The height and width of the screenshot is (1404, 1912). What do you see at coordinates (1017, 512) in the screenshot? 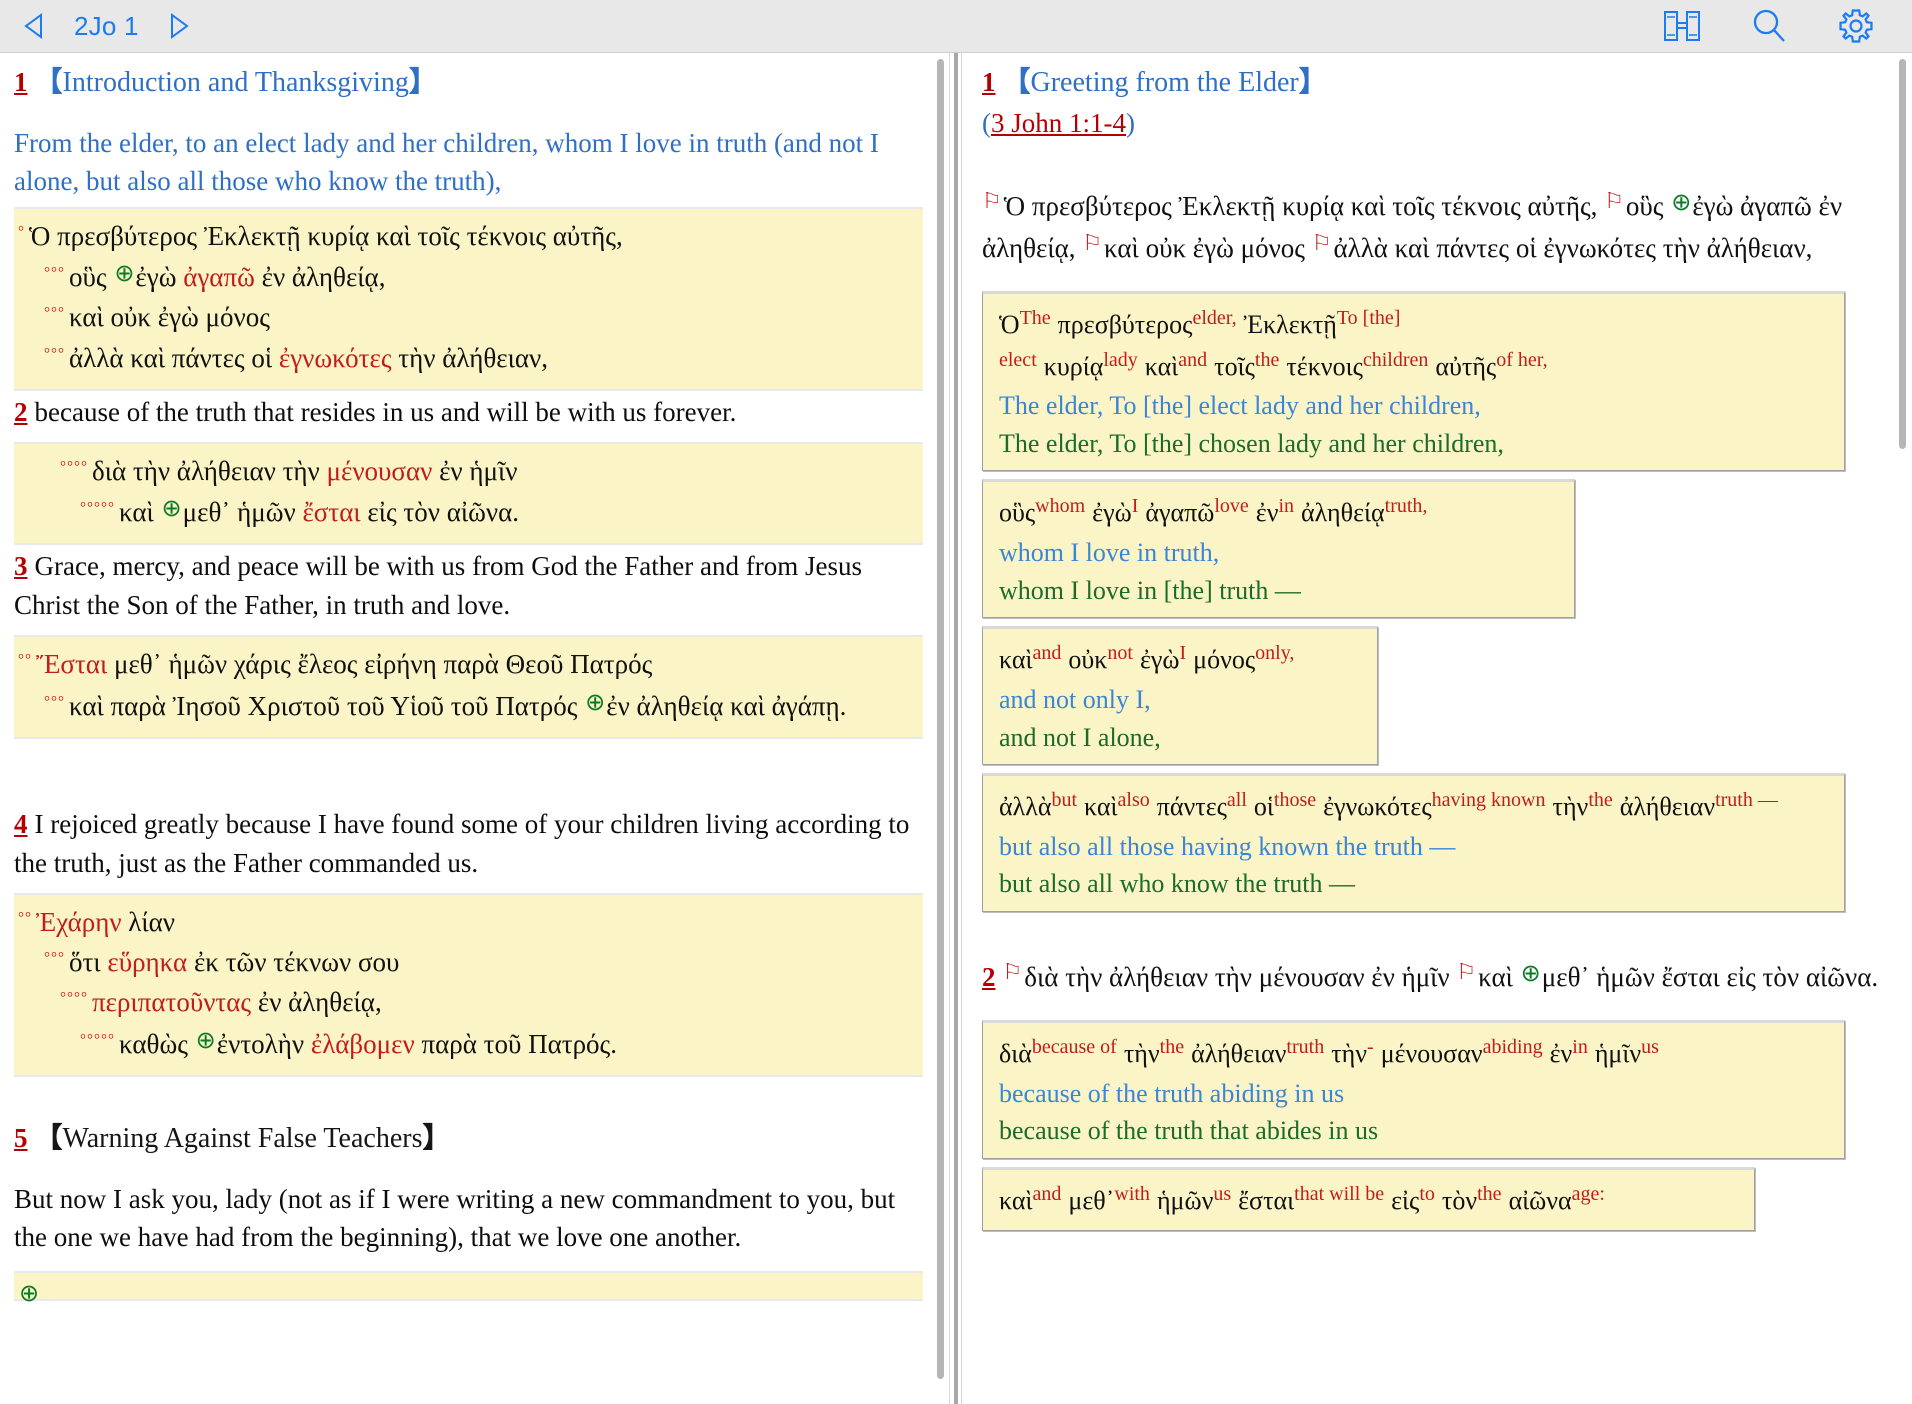
I see `greek-word: οὓς` at bounding box center [1017, 512].